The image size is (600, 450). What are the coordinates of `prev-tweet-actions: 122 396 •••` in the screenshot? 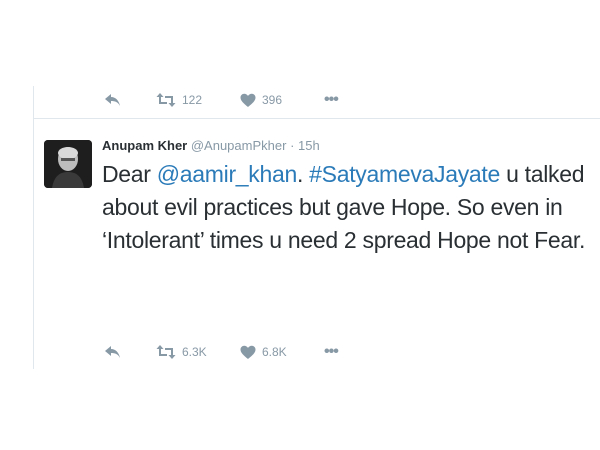 It's located at (231, 100).